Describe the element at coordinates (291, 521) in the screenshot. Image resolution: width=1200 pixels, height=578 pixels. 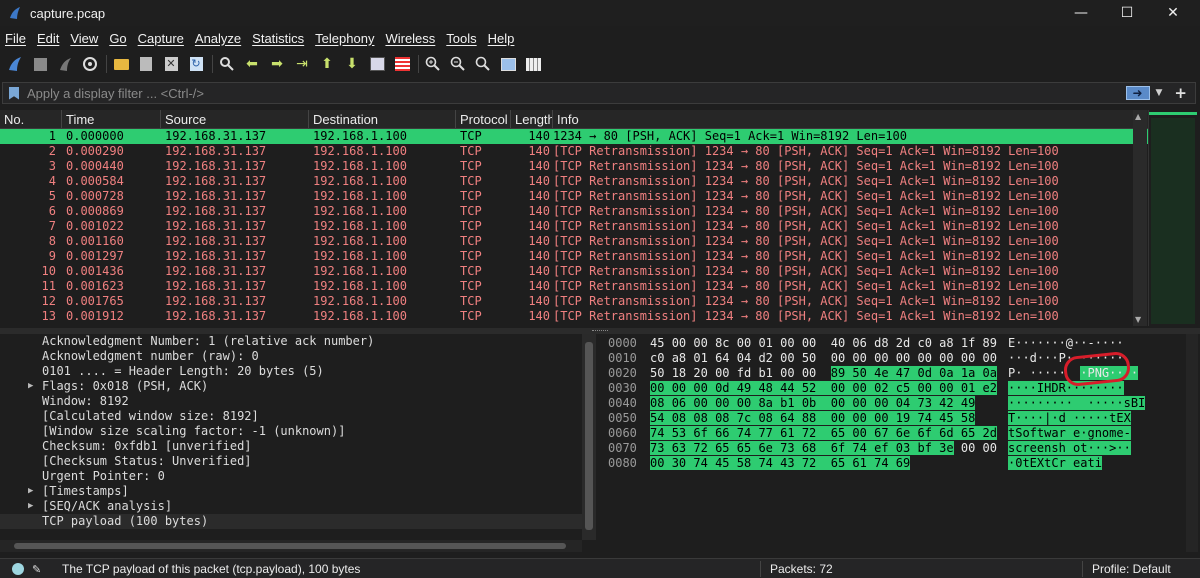
I see `tree-field: TCP payload (100 bytes)` at that location.